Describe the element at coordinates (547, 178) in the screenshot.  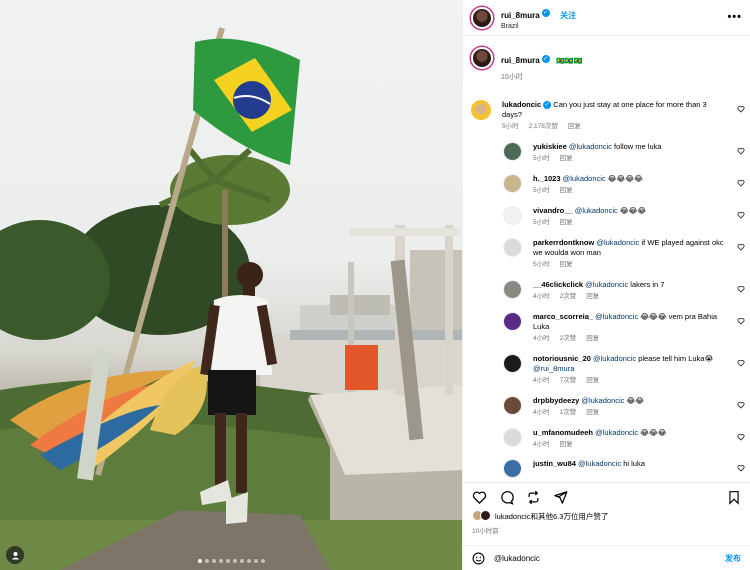
I see `reply-username: h._1023` at that location.